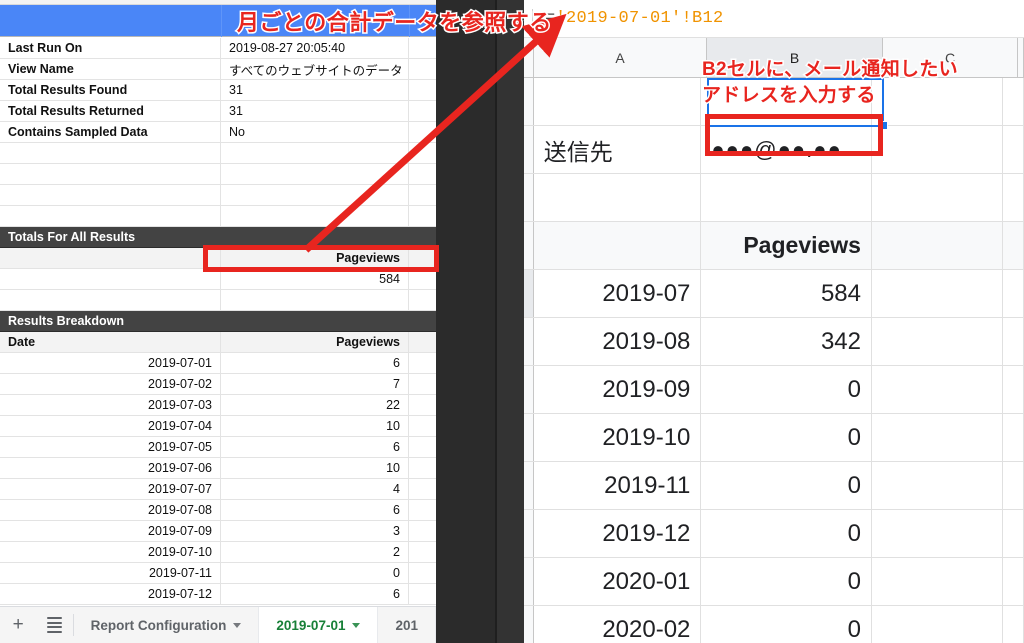 The image size is (1024, 643). What do you see at coordinates (218, 531) in the screenshot?
I see `table-row: 2019-07-09 3` at bounding box center [218, 531].